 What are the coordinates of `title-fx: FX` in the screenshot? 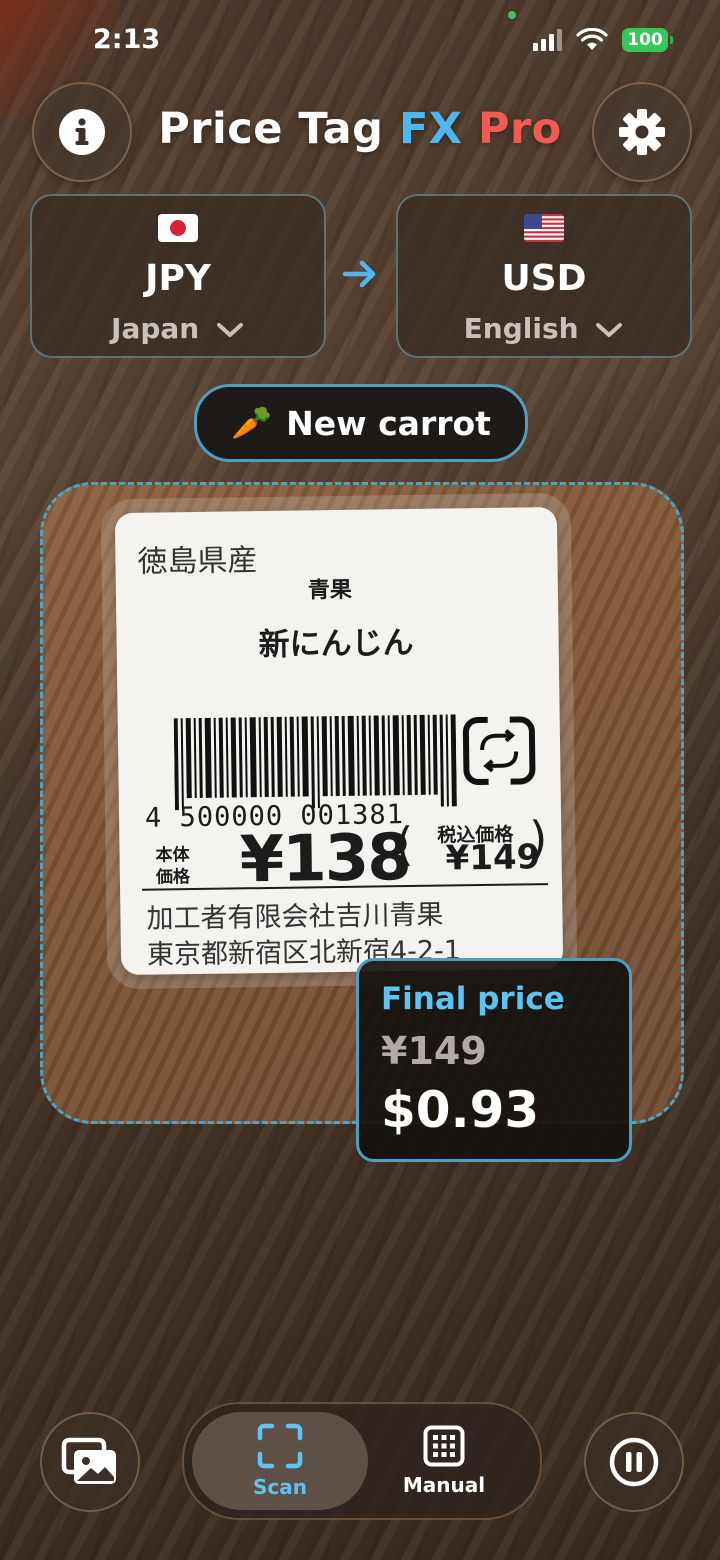 It's located at (430, 129).